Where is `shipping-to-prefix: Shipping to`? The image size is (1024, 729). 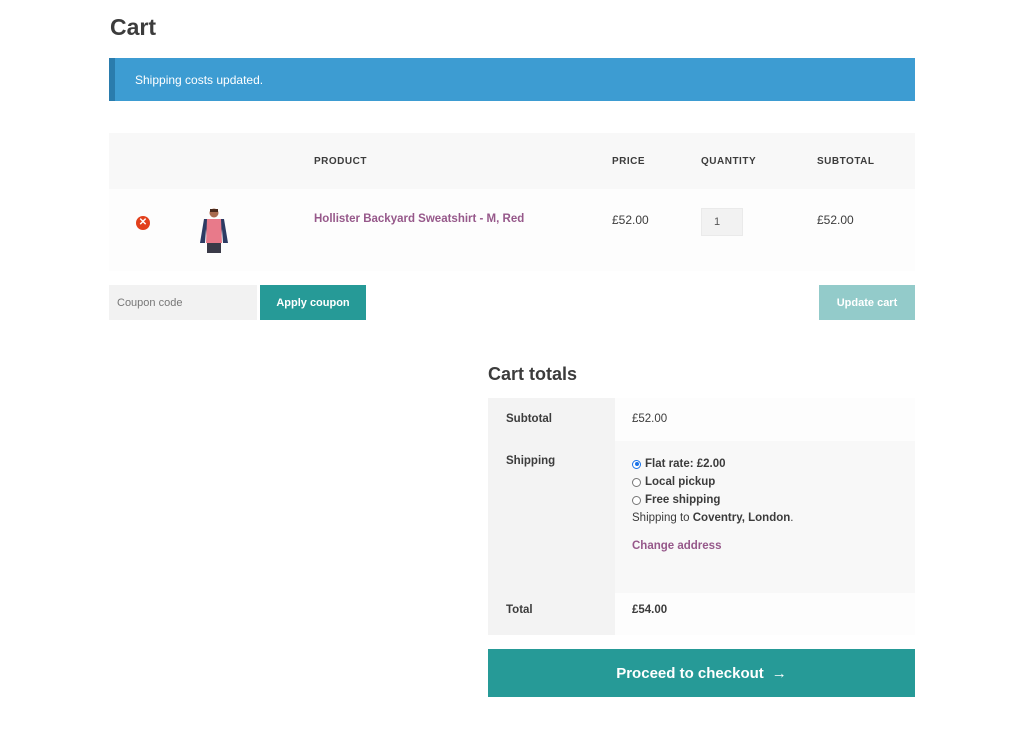
shipping-to-prefix: Shipping to is located at coordinates (661, 518).